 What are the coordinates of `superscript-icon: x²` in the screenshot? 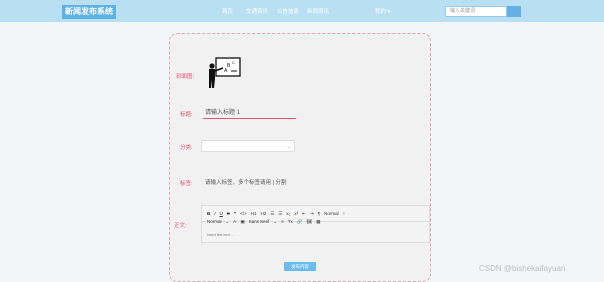 It's located at (296, 213).